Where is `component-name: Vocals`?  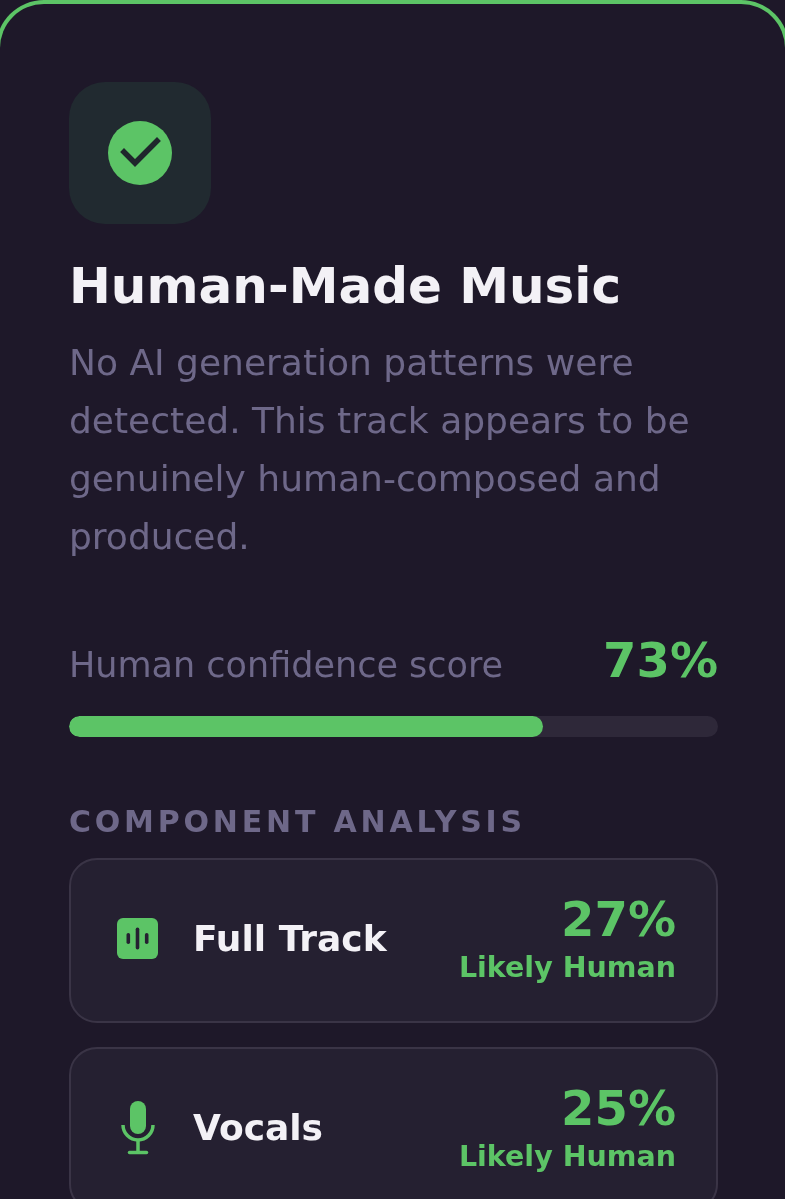 component-name: Vocals is located at coordinates (258, 1127).